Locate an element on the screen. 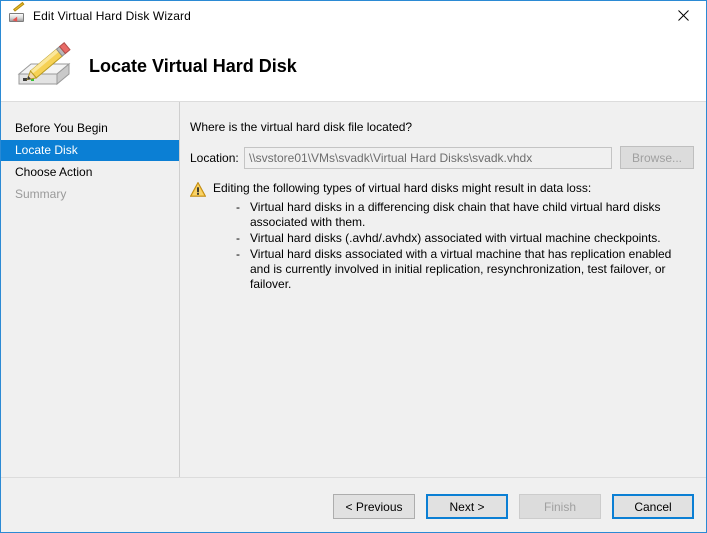 Image resolution: width=707 pixels, height=533 pixels. finish-button: Finish is located at coordinates (560, 506).